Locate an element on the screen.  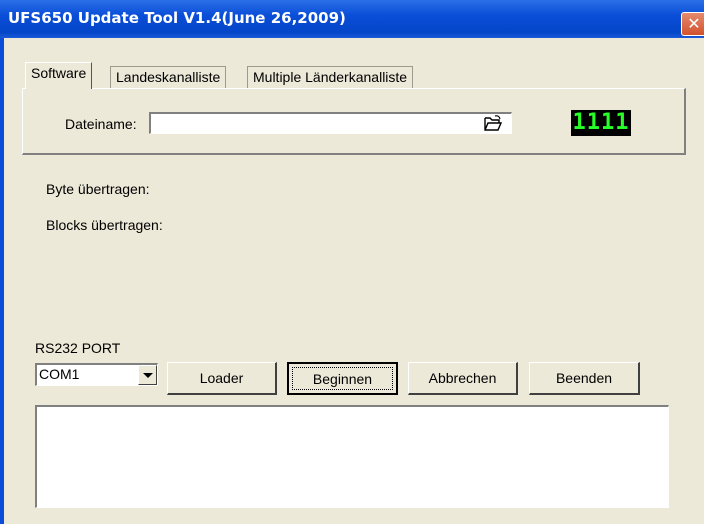
port-label: RS232 PORT is located at coordinates (78, 348).